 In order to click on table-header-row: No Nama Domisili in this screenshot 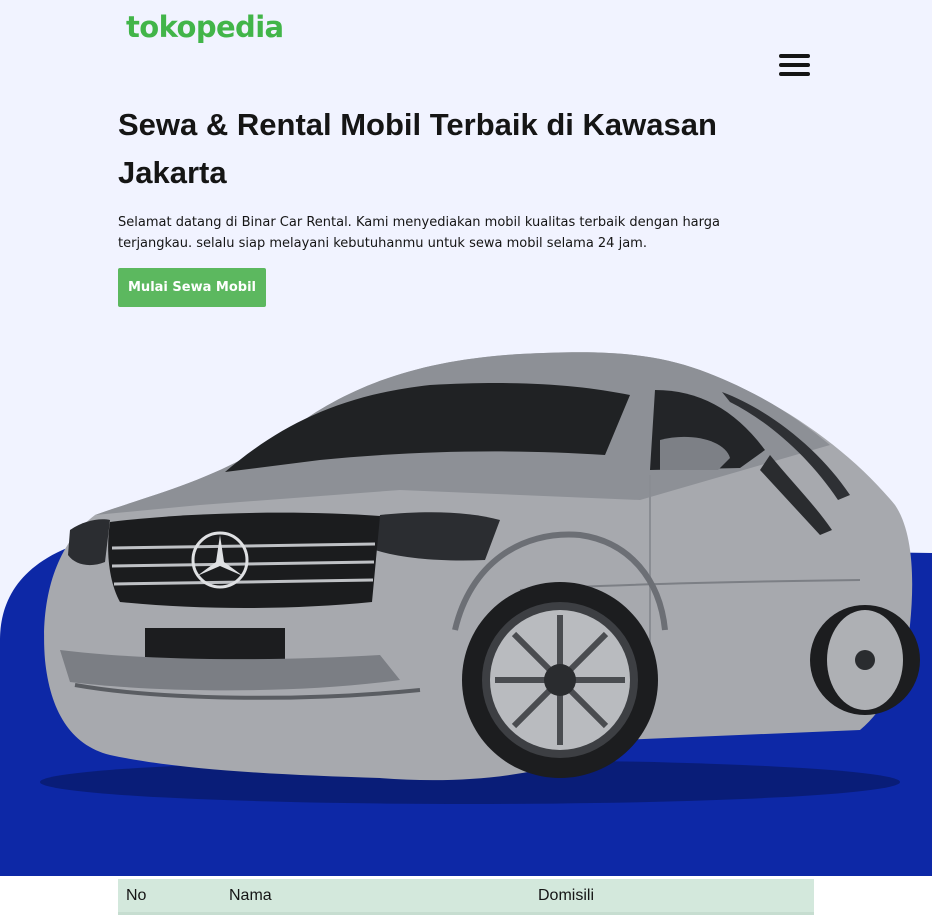, I will do `click(466, 897)`.